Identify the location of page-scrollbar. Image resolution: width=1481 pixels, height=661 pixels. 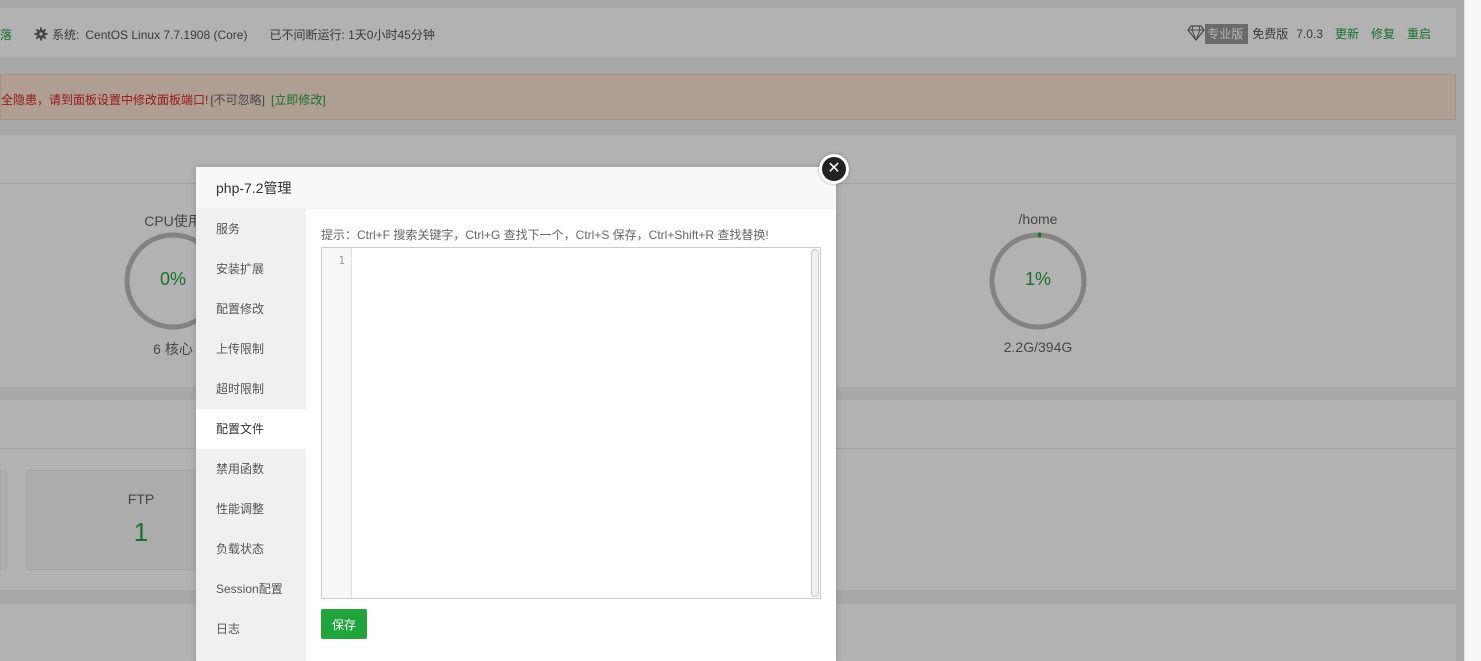
(1472, 330).